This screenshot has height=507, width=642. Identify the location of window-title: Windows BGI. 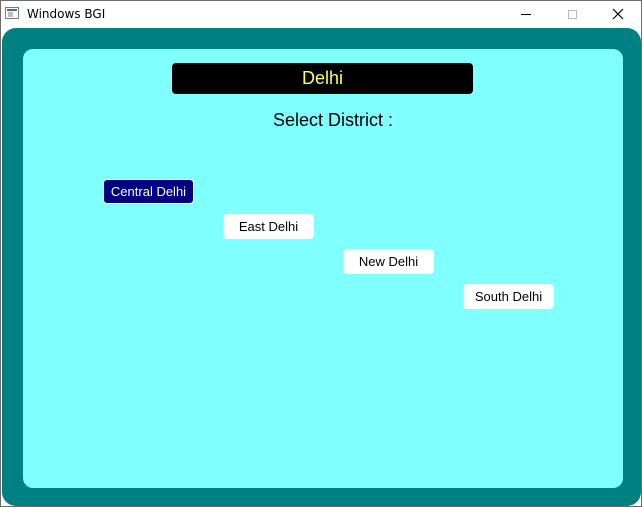
(66, 14).